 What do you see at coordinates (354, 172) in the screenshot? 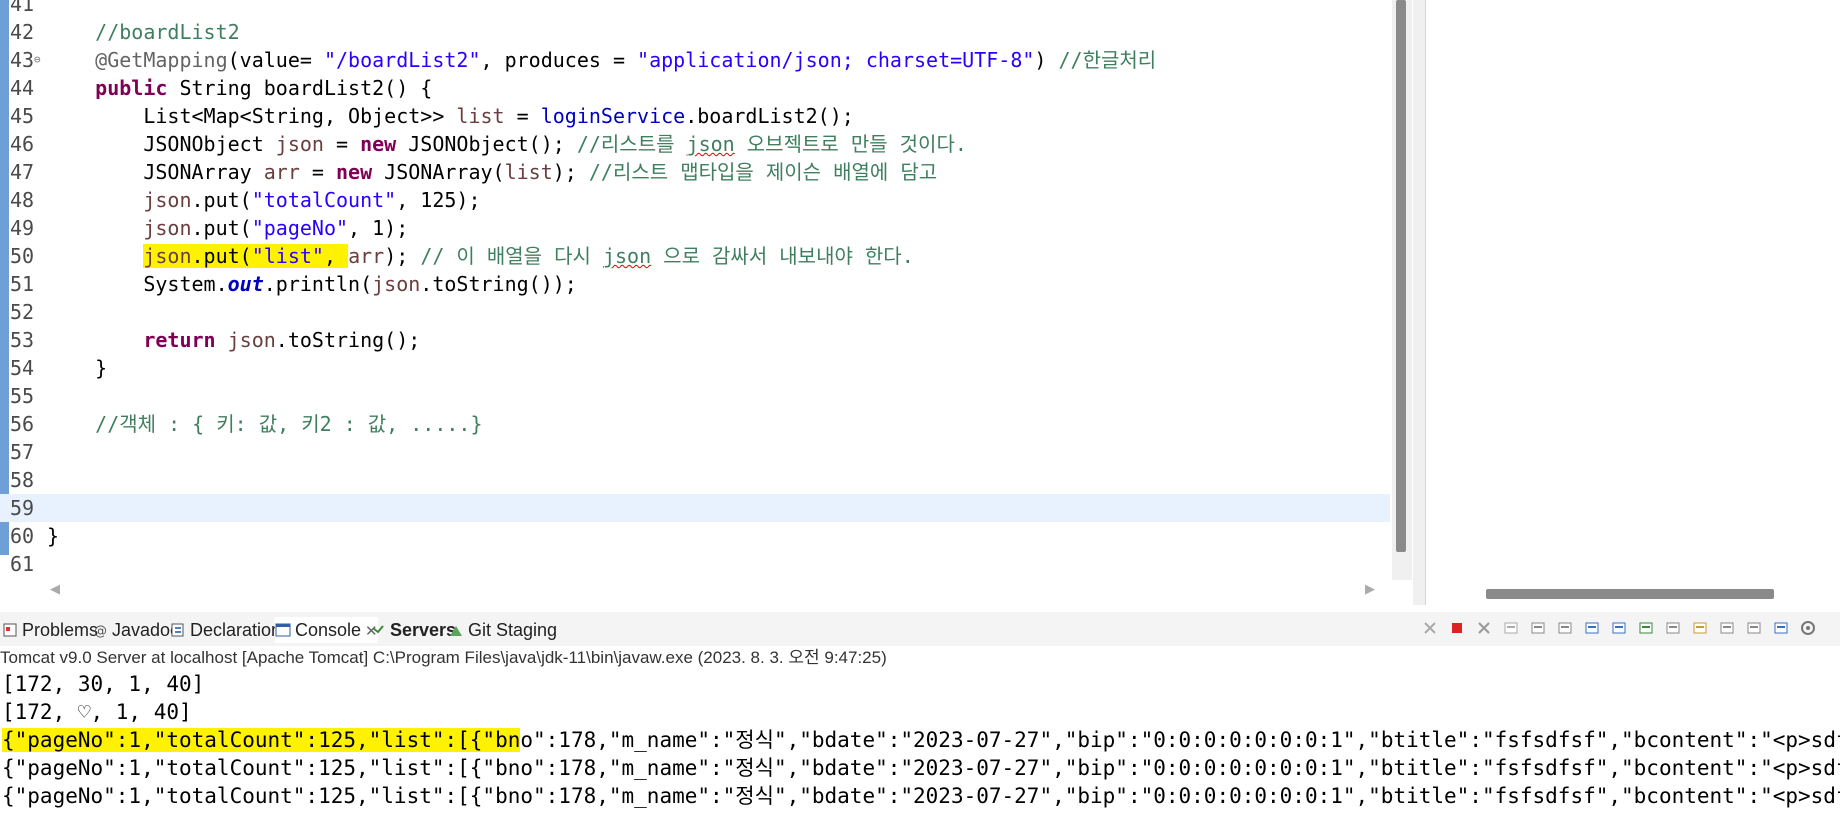
I see `code-token: new` at bounding box center [354, 172].